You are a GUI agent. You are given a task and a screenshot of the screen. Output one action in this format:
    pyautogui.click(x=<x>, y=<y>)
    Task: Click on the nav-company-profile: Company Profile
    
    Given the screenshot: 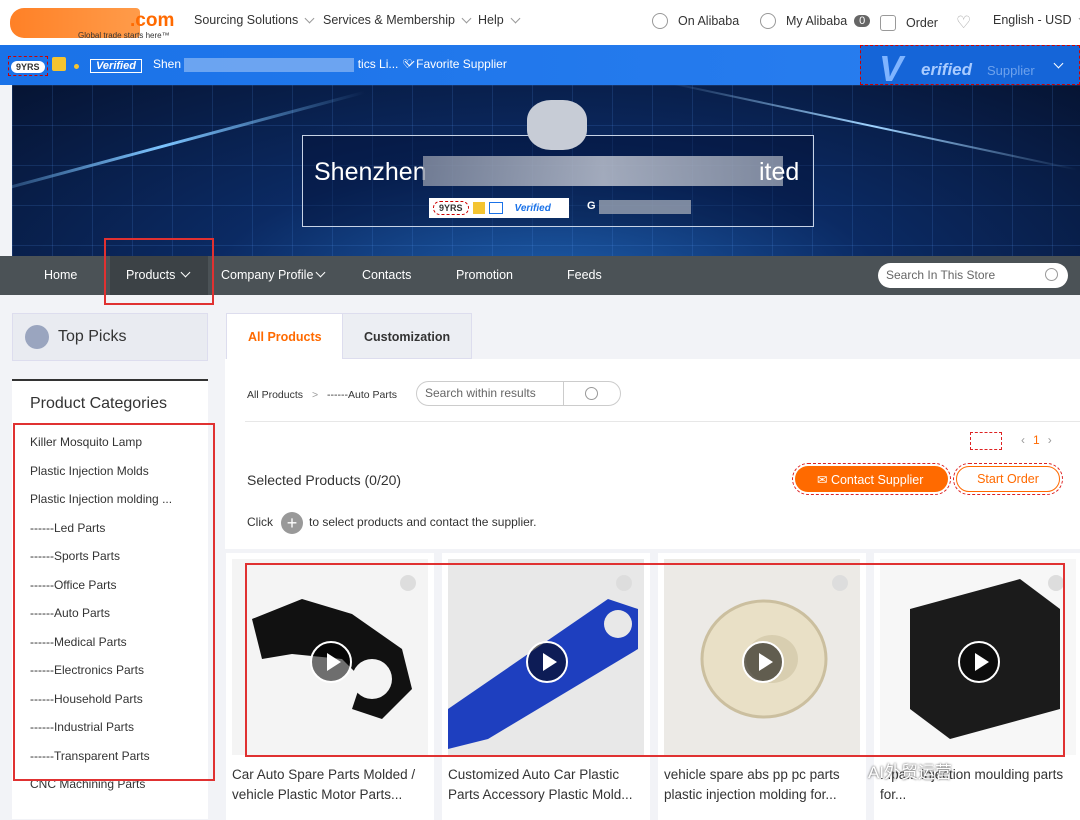 What is the action you would take?
    pyautogui.click(x=273, y=274)
    